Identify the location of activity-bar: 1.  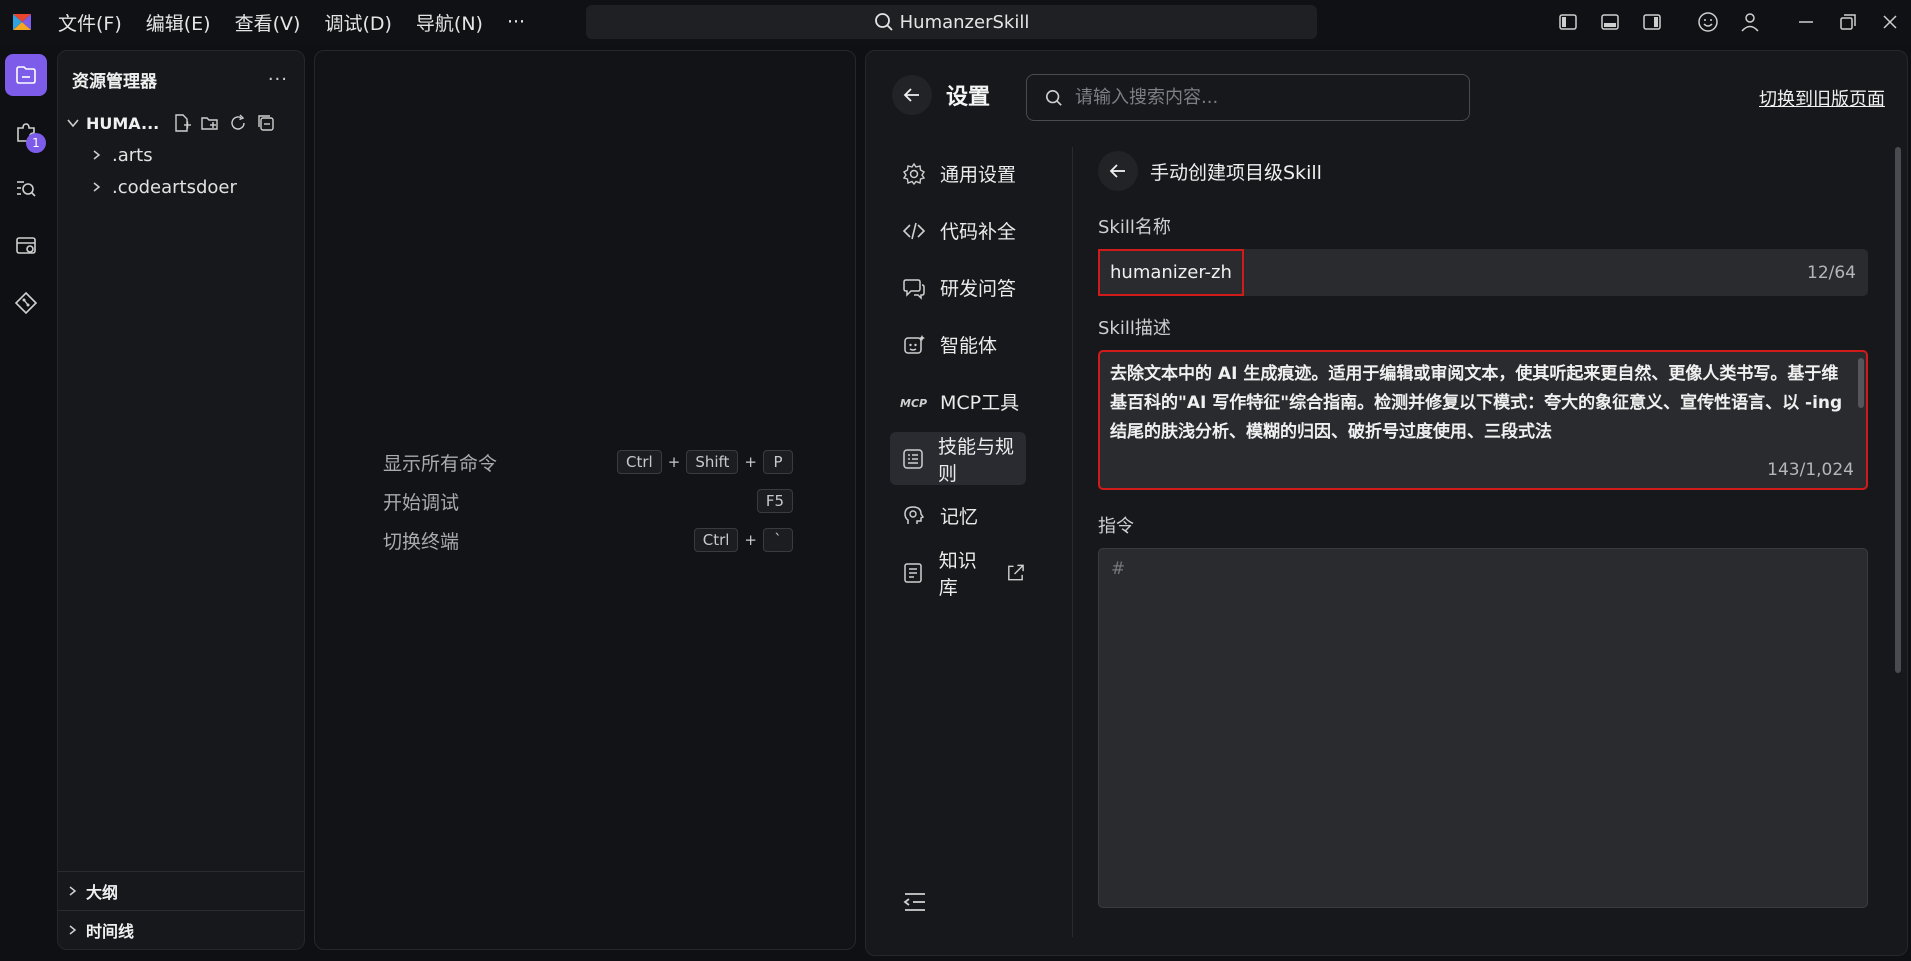
(26, 502).